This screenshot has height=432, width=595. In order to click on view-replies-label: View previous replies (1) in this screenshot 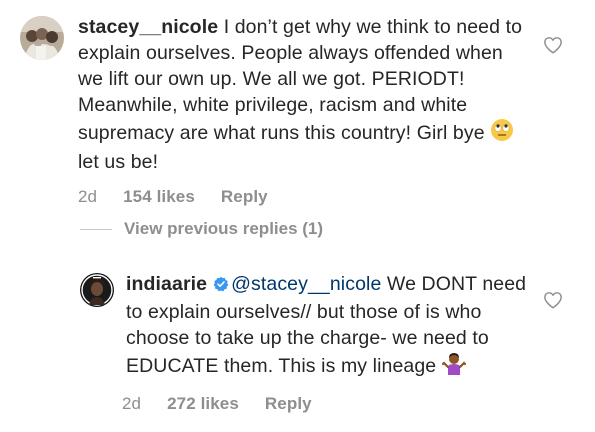, I will do `click(223, 229)`.